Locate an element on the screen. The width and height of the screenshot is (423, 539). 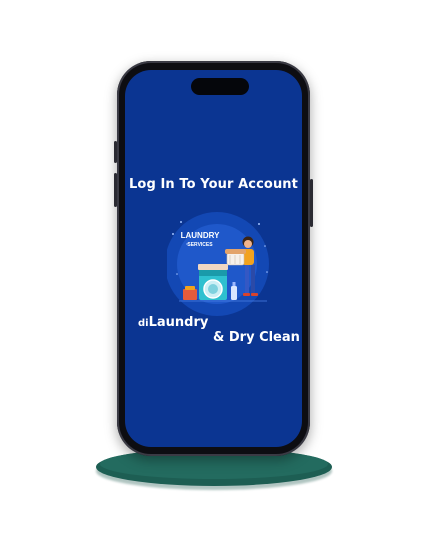
brand-tagline: & Dry Clean is located at coordinates (256, 337).